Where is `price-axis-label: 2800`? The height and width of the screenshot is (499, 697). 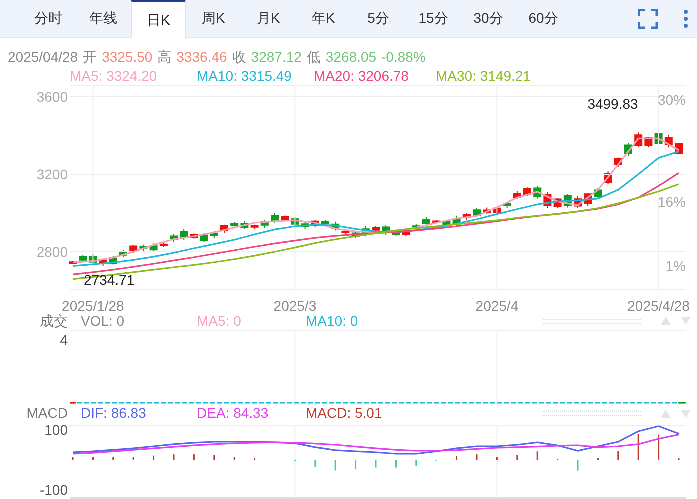
price-axis-label: 2800 is located at coordinates (52, 252).